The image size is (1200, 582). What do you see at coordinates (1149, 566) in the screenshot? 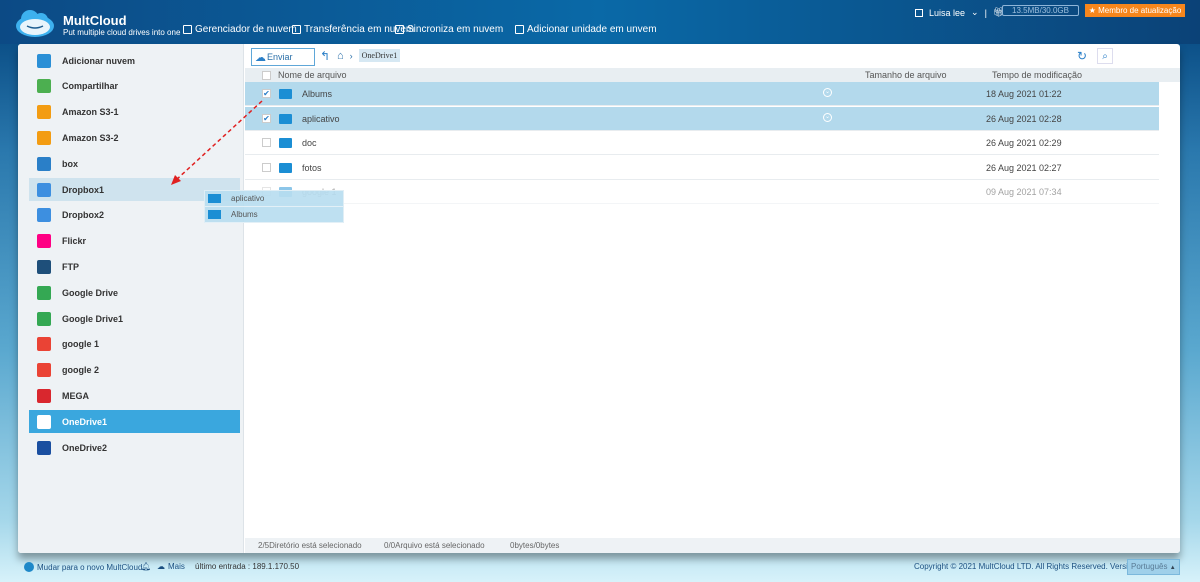
I see `language-label: Português` at bounding box center [1149, 566].